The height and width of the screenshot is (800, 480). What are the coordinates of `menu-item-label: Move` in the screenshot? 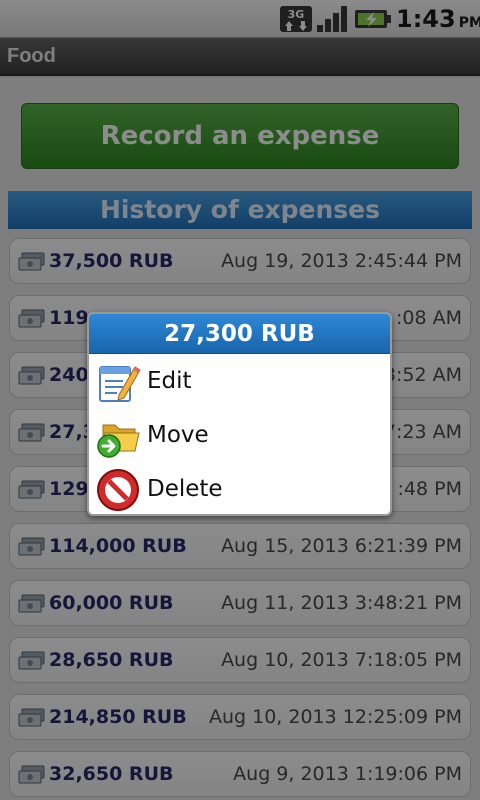 It's located at (178, 435).